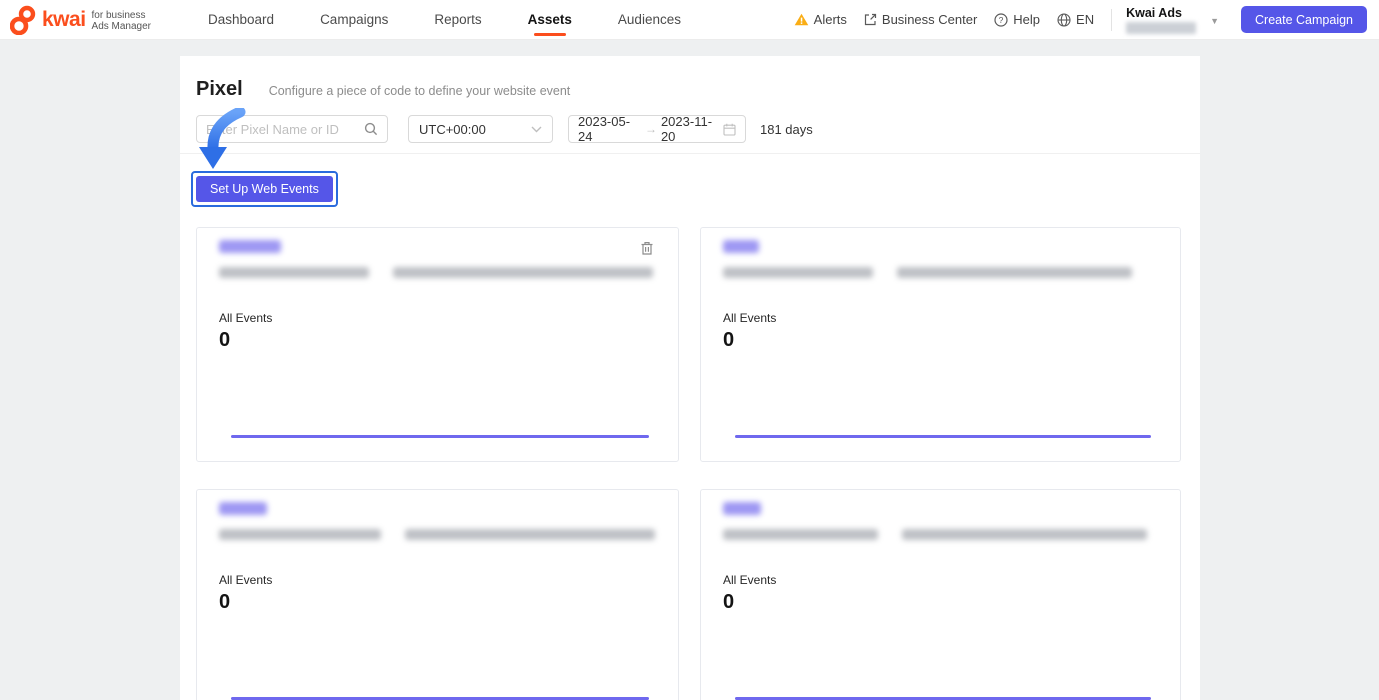  What do you see at coordinates (686, 129) in the screenshot?
I see `date-end: 2023-11-20` at bounding box center [686, 129].